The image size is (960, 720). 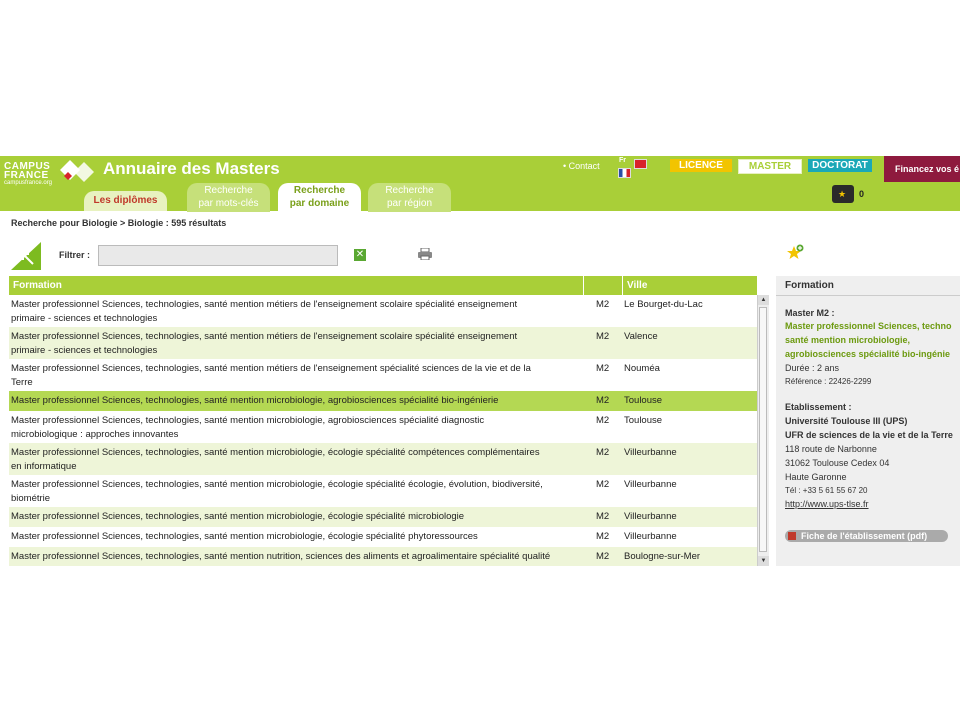 What do you see at coordinates (383, 285) in the screenshot?
I see `results-table-header: Formation Ville` at bounding box center [383, 285].